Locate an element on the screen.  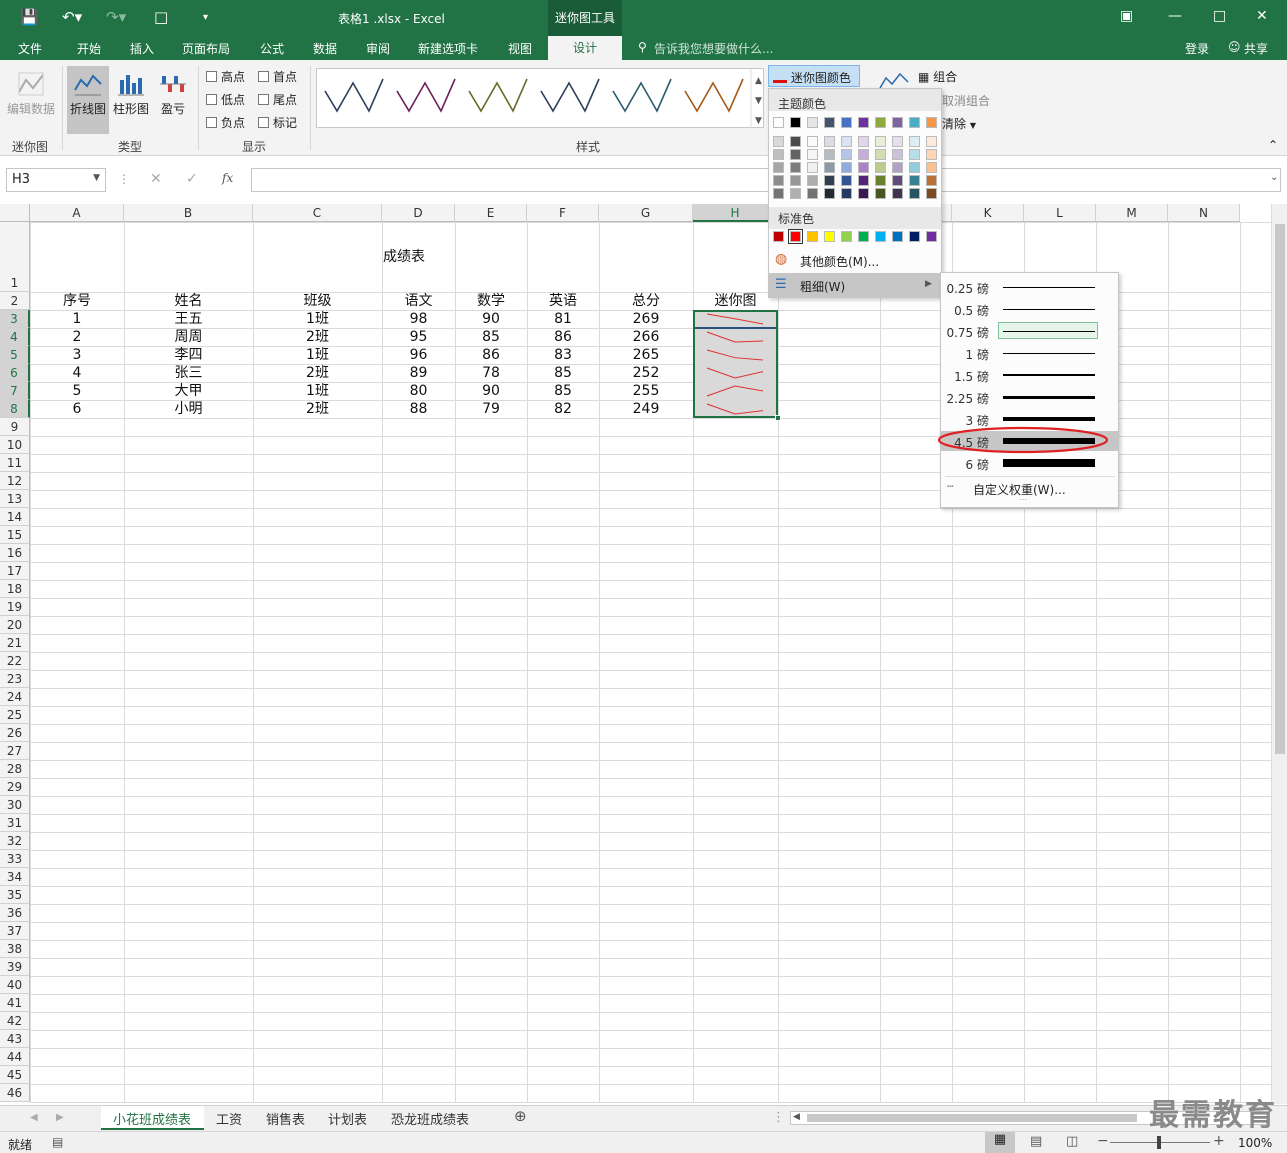
type-column-button: 柱形图 is located at coordinates (131, 93).